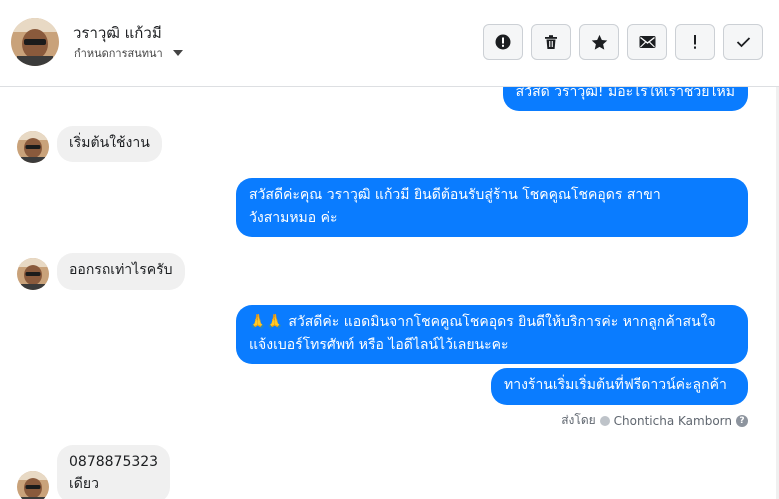 The image size is (779, 499). I want to click on mark-unread-button, so click(647, 42).